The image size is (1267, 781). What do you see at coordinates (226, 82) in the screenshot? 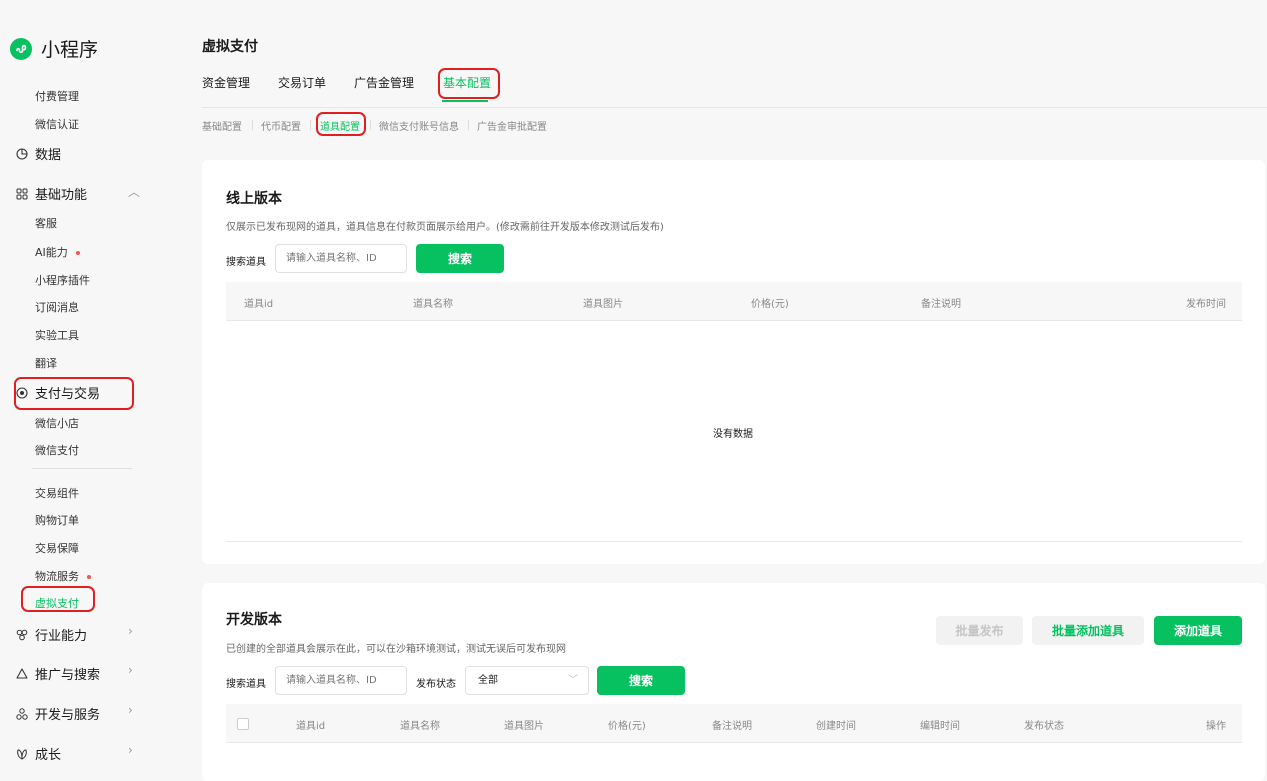
I see `tab-fund-management: 资金管理` at bounding box center [226, 82].